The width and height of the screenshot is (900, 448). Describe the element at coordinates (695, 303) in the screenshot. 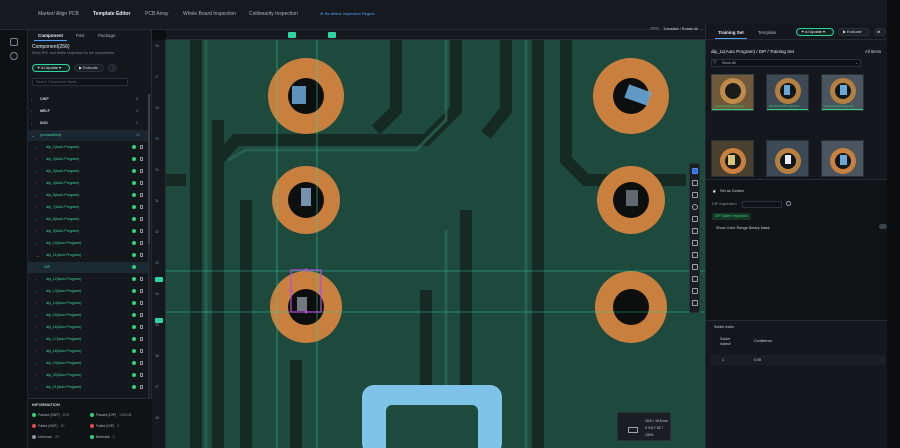

I see `brush-tool-icon` at that location.